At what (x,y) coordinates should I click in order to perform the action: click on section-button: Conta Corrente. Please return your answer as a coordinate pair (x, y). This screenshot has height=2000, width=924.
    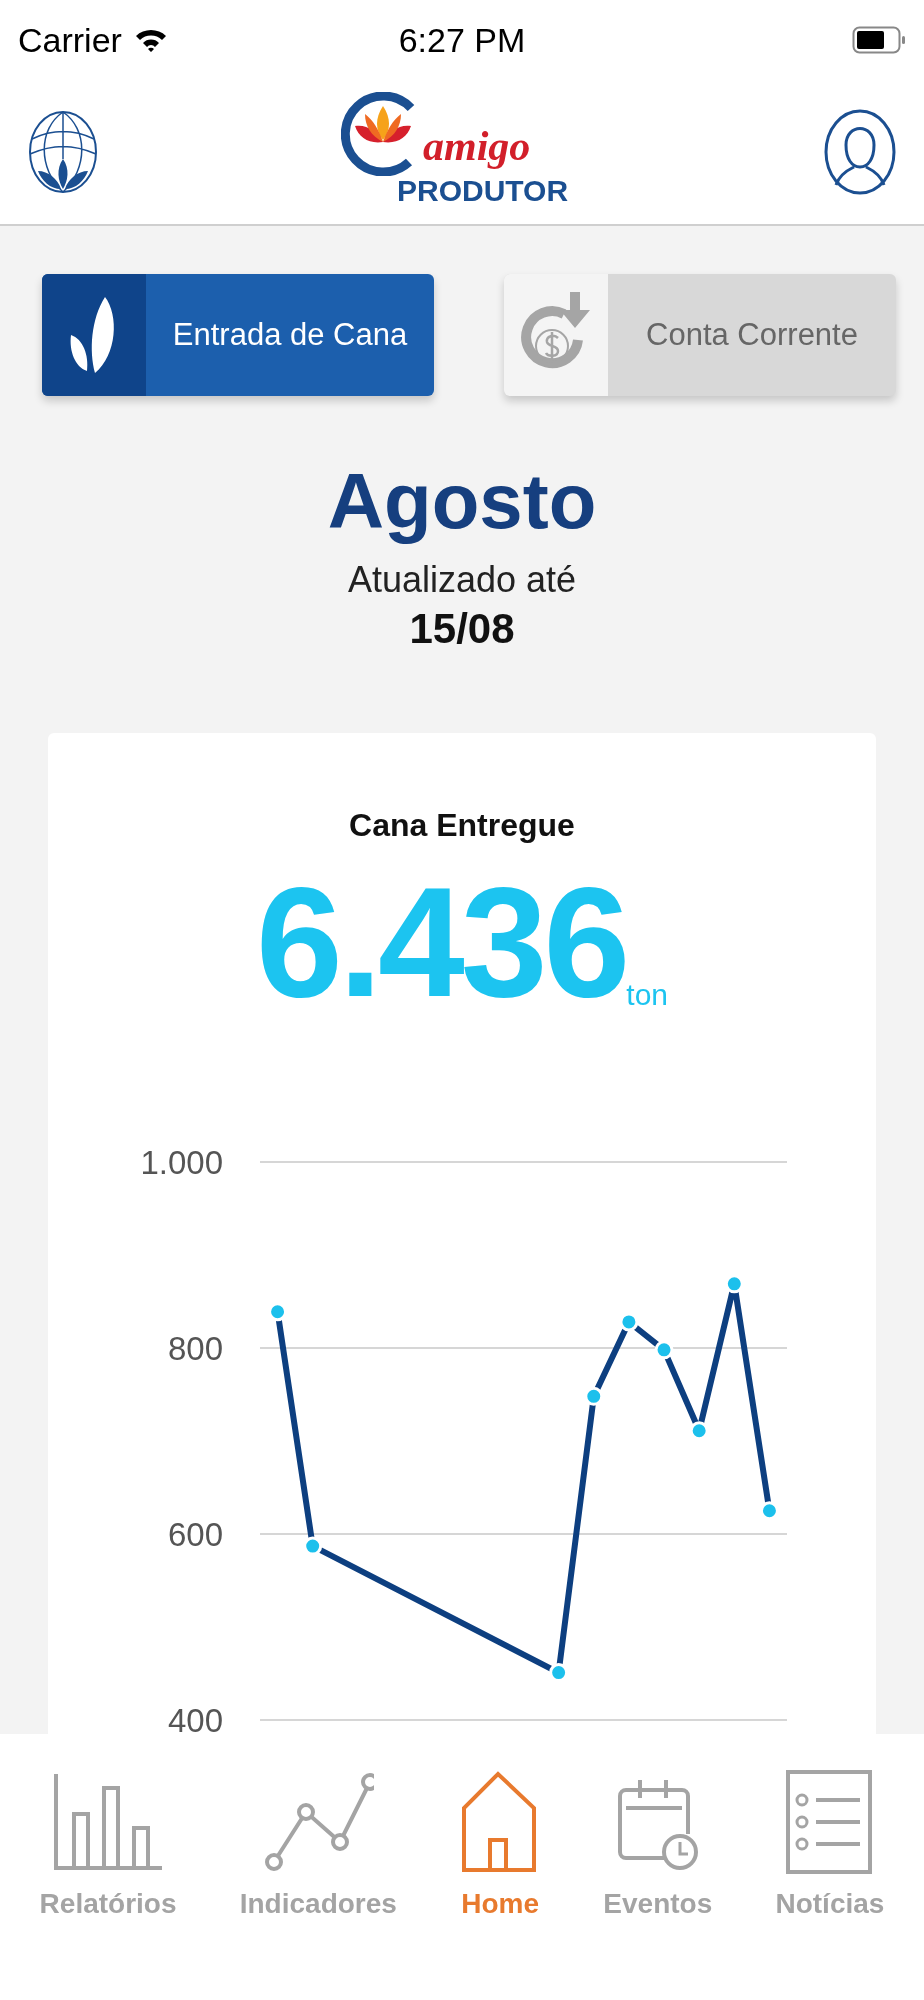
    Looking at the image, I should click on (700, 335).